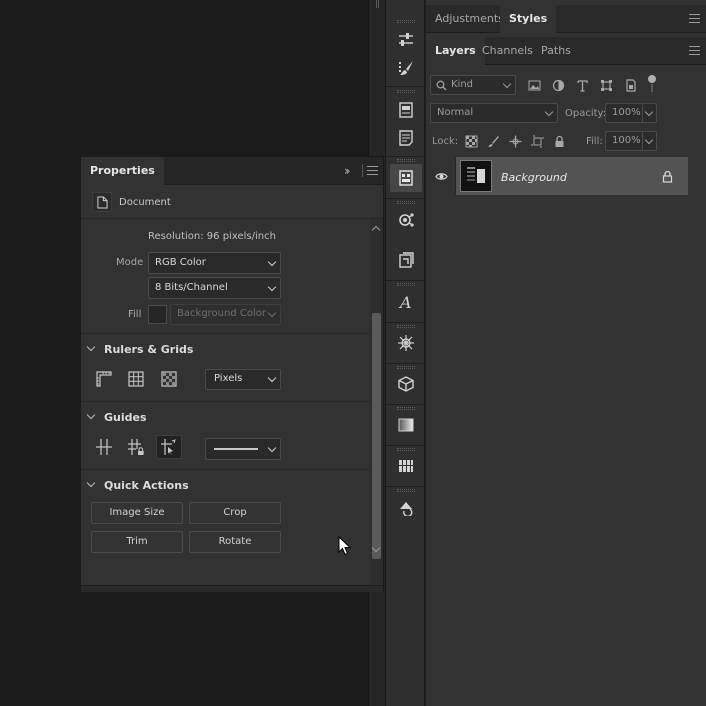 The height and width of the screenshot is (706, 706). I want to click on lock-label: Lock:, so click(445, 141).